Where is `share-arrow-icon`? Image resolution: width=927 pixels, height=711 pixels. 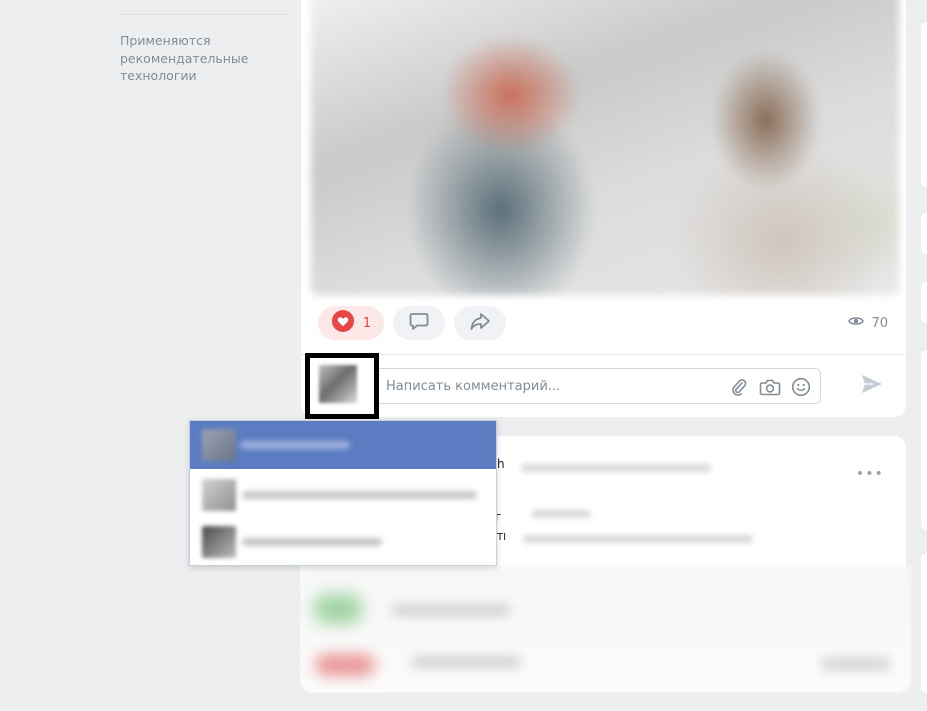 share-arrow-icon is located at coordinates (480, 323).